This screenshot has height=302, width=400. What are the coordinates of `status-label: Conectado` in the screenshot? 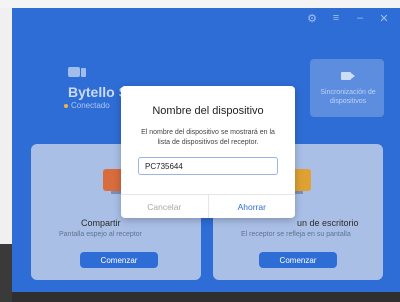 It's located at (90, 105).